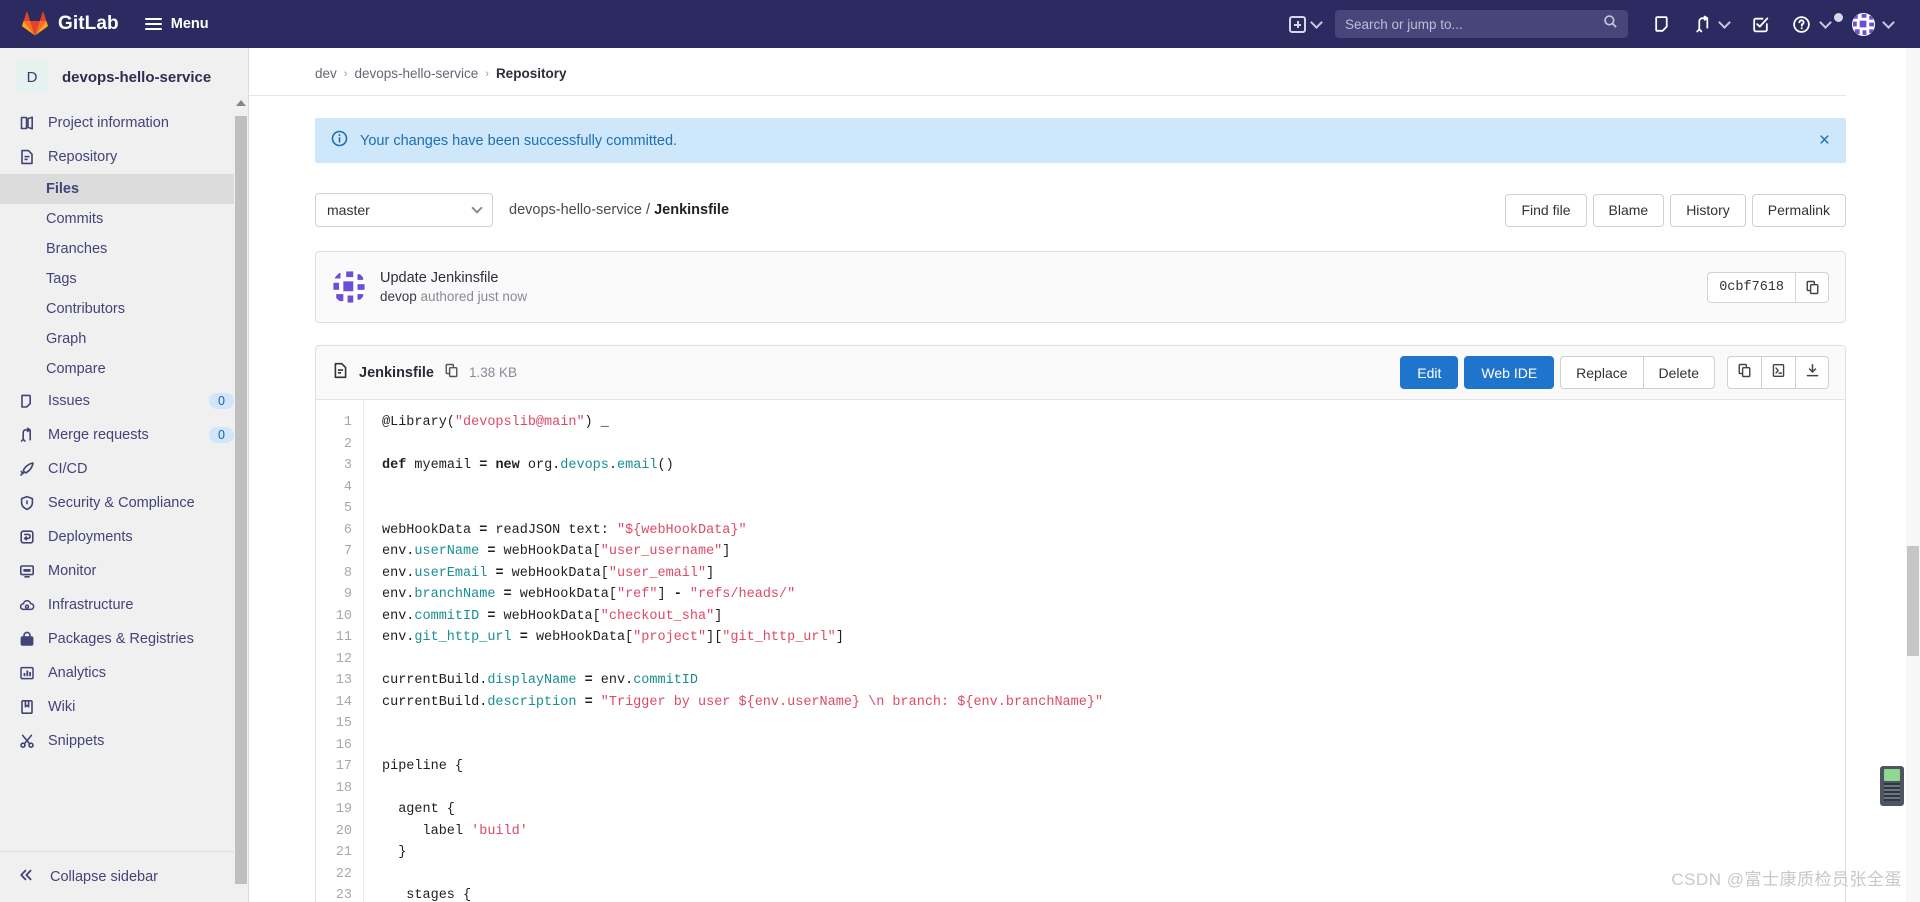  Describe the element at coordinates (124, 157) in the screenshot. I see `sidebar-item-repository: Repository` at that location.